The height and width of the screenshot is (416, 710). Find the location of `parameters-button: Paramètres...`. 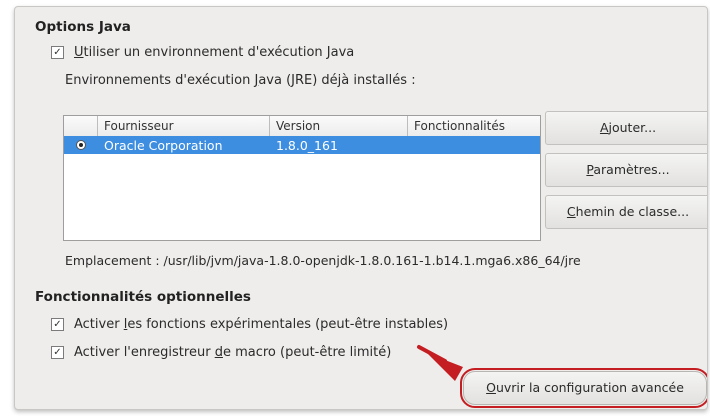

parameters-button: Paramètres... is located at coordinates (626, 170).